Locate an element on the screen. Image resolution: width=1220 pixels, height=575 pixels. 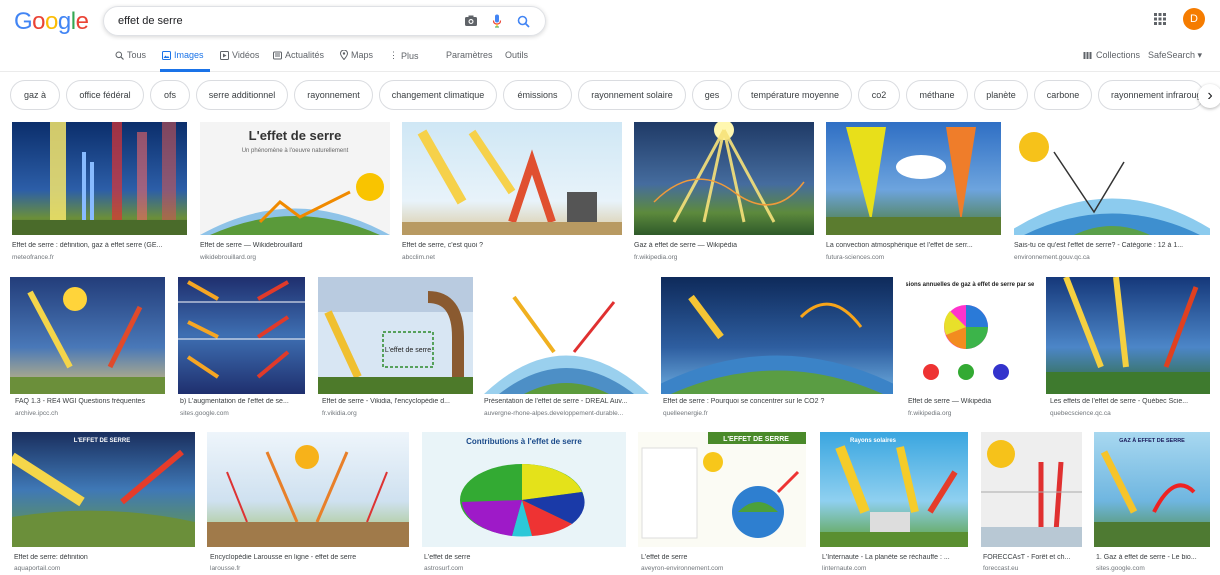
pie-chart-image: Contributions à l'effet de serre is located at coordinates (522, 487).